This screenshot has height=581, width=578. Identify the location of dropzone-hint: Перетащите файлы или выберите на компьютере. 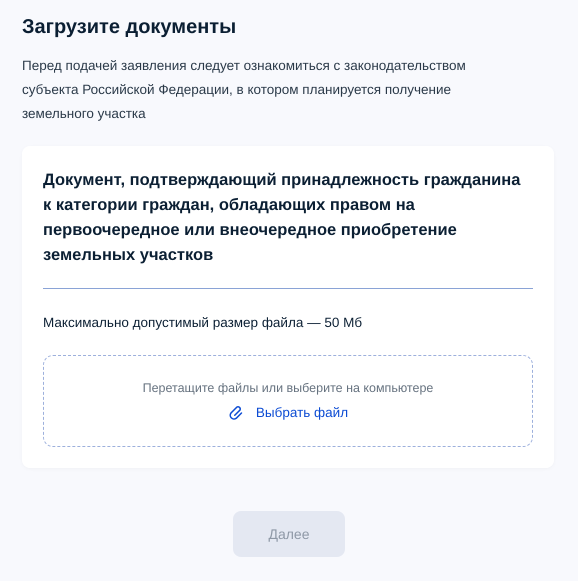
(288, 388).